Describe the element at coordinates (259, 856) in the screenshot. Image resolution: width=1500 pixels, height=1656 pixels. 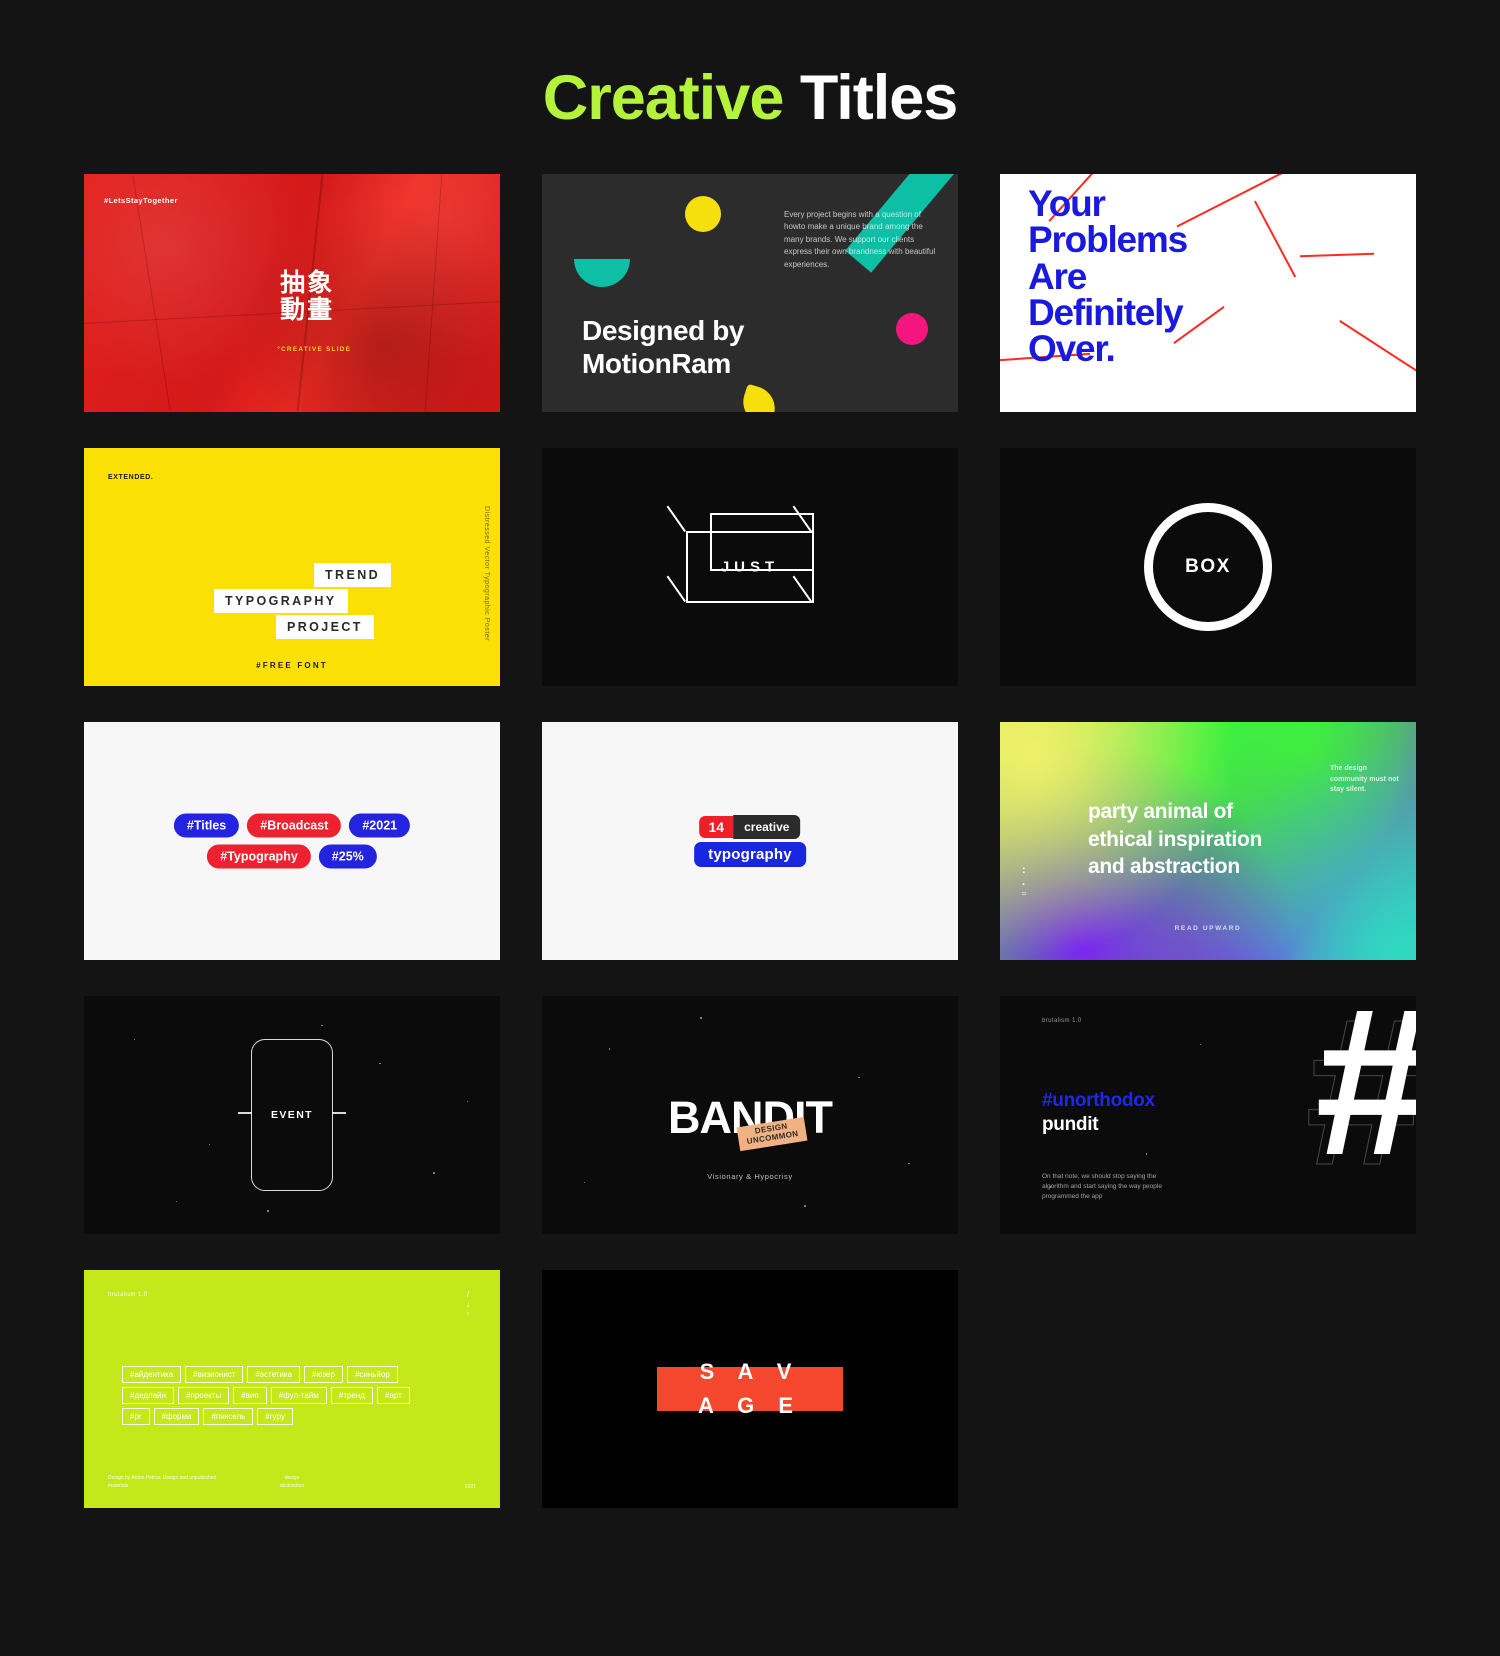
I see `pill-typography: #Typography` at that location.